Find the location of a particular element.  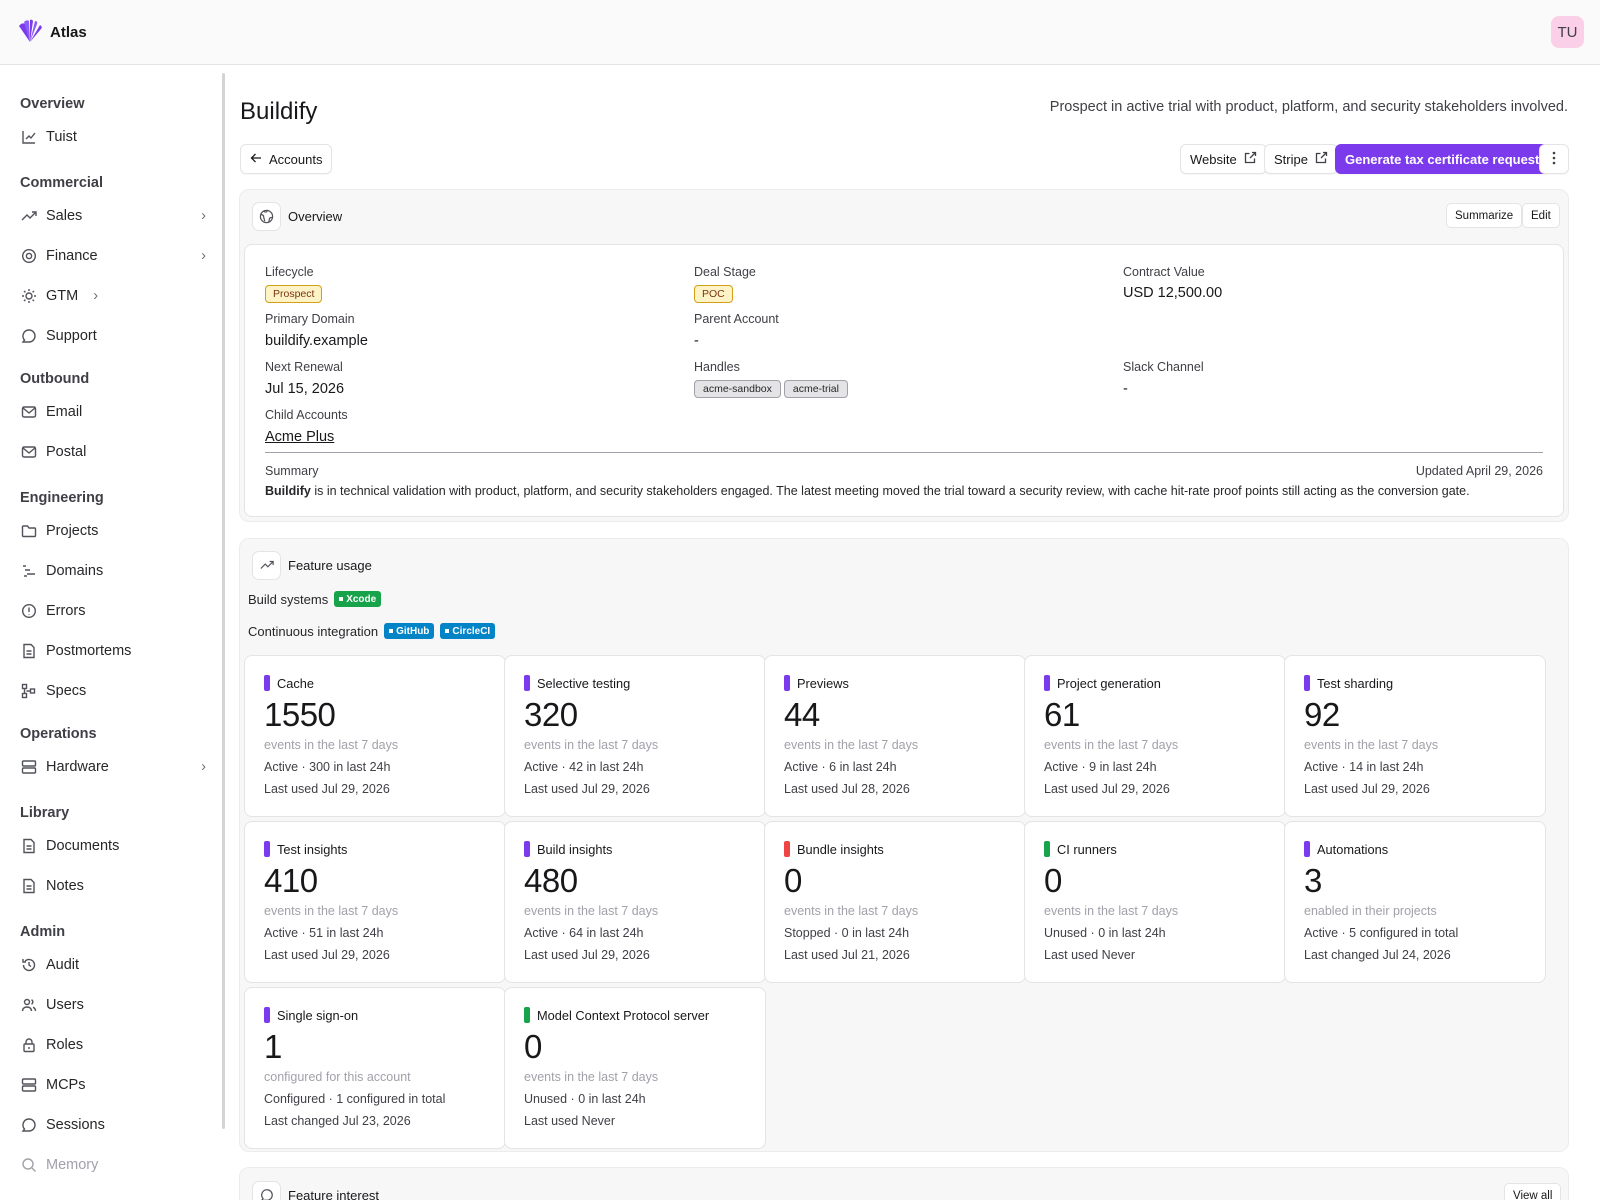

build-systems-row: Build systems Xcode is located at coordinates (315, 599).